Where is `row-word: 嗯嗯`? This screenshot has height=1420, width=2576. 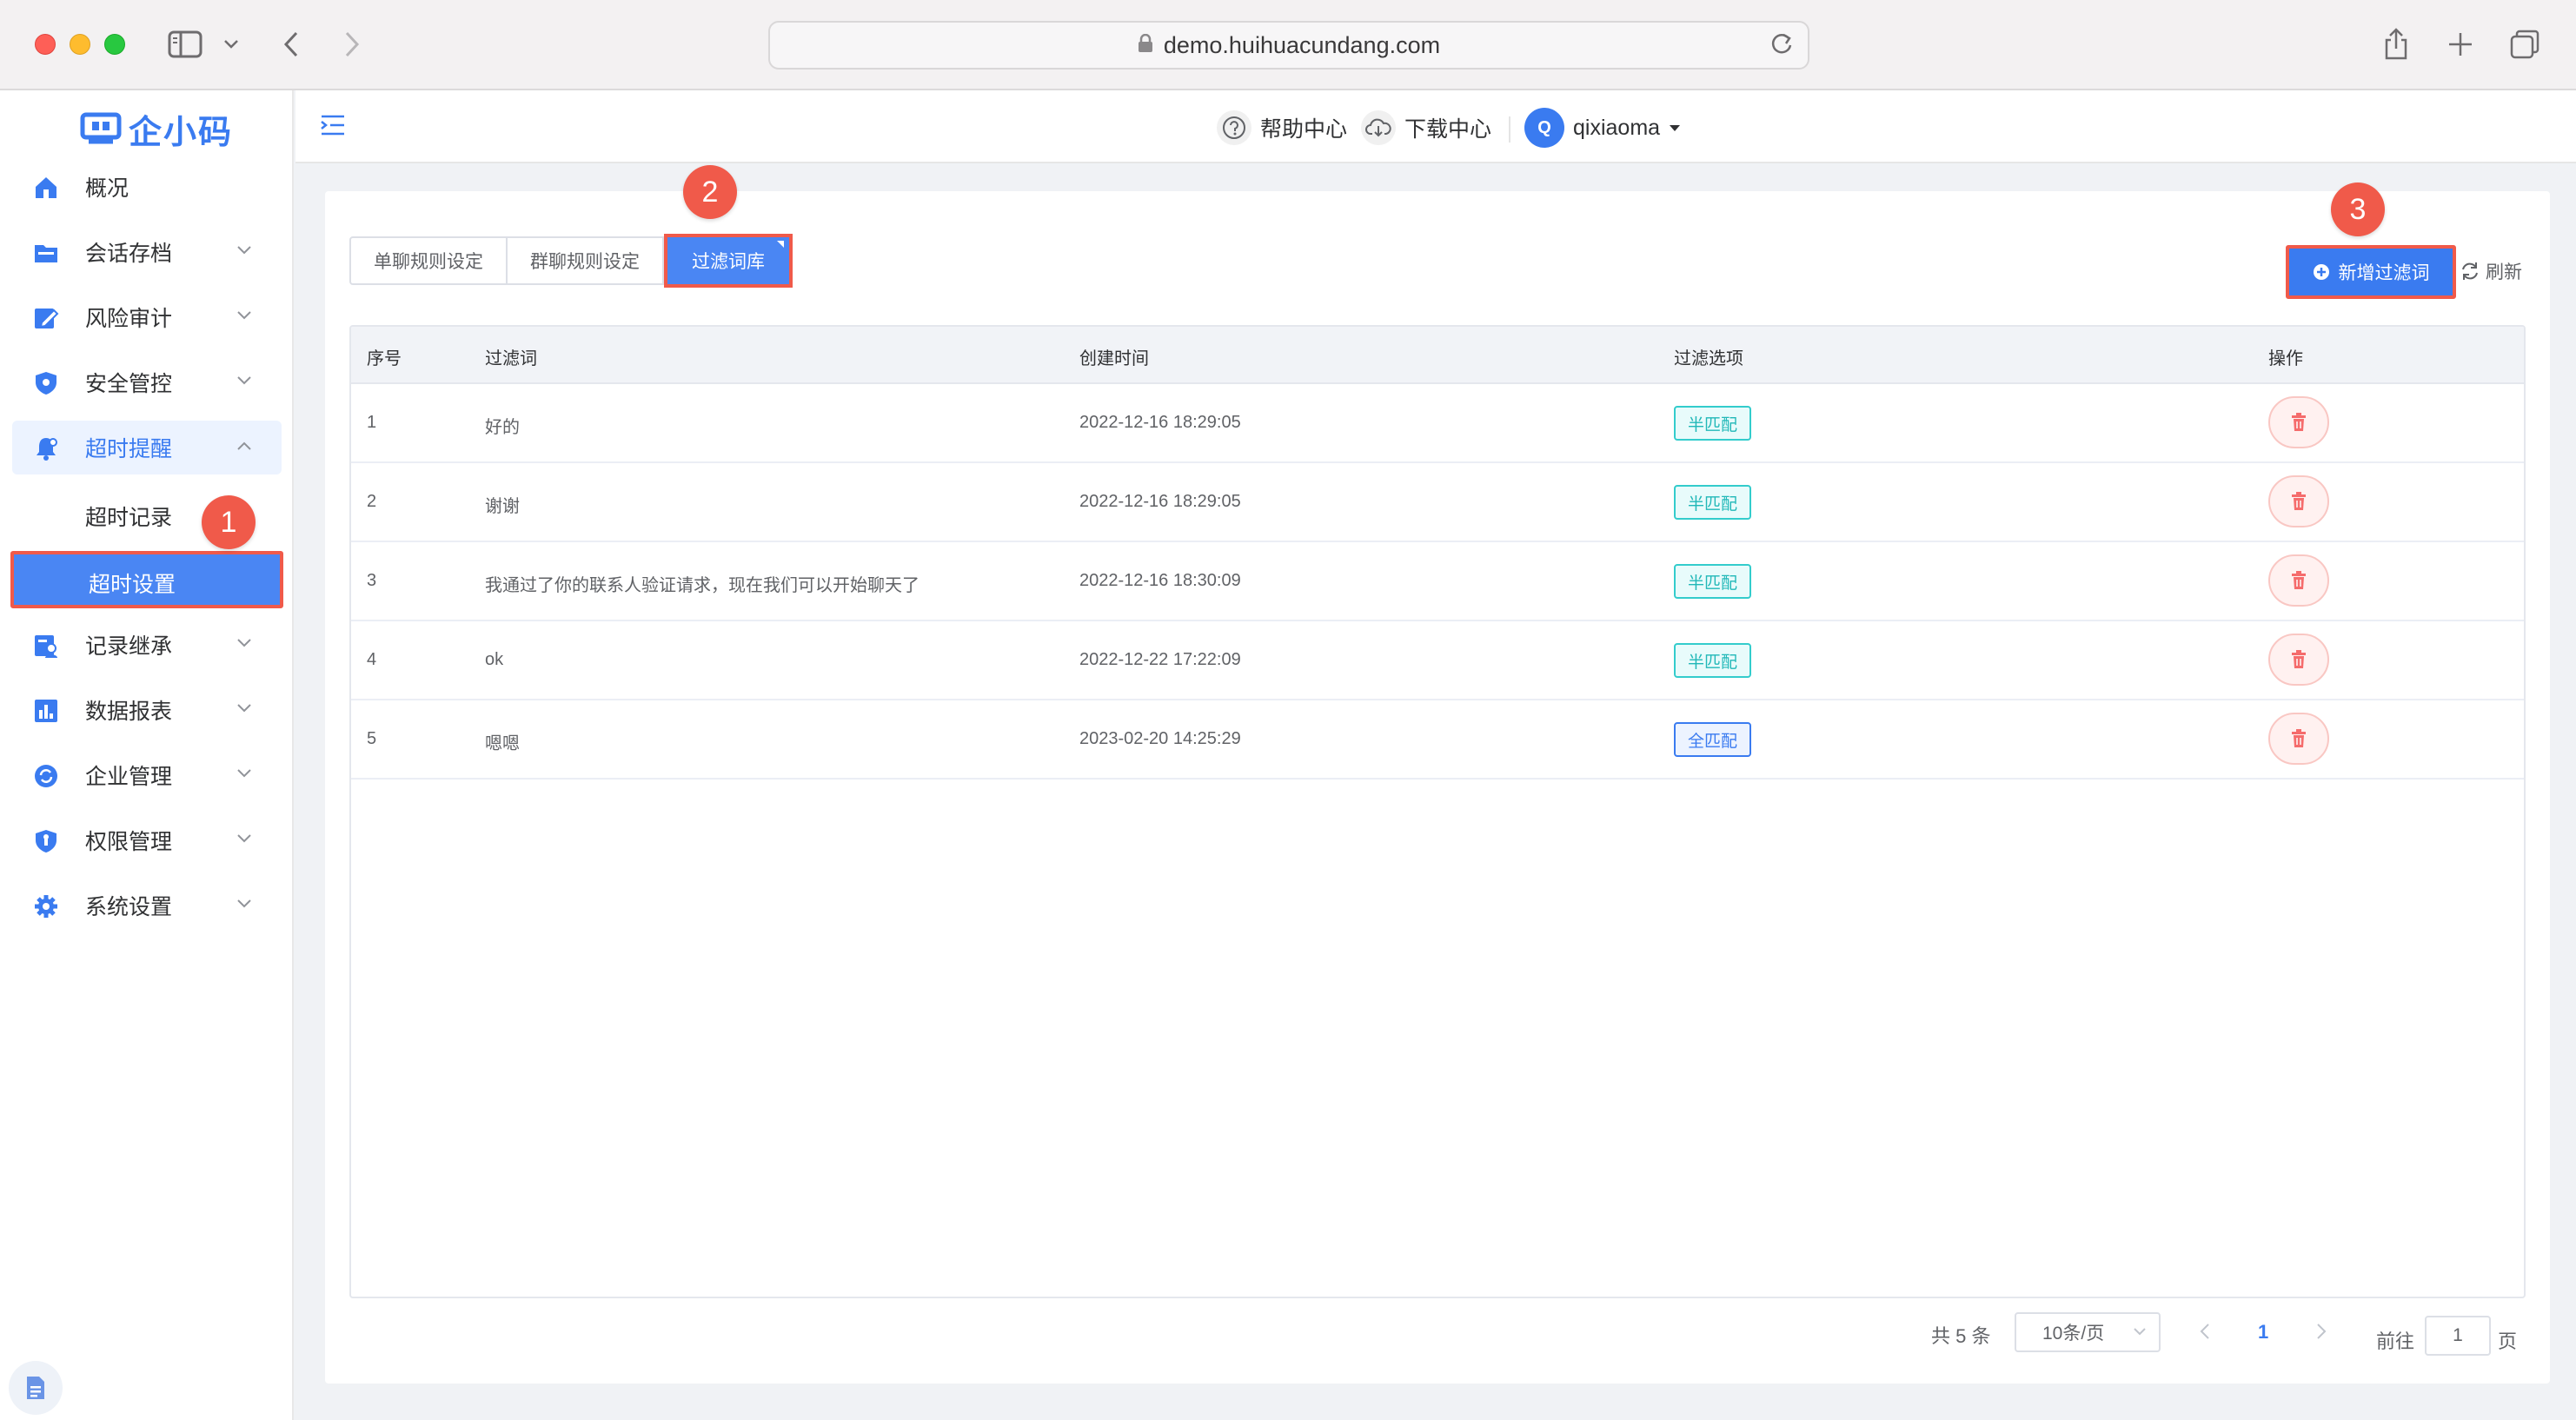
row-word: 嗯嗯 is located at coordinates (503, 743).